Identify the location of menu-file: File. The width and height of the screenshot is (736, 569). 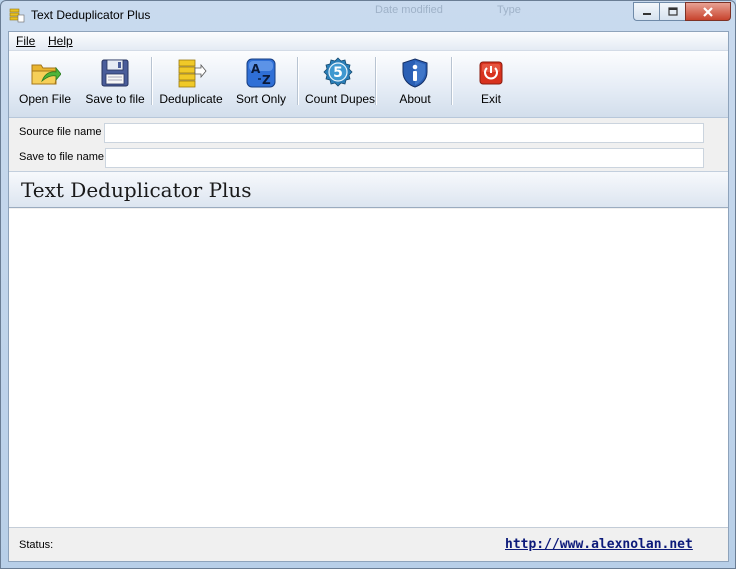
(25, 41).